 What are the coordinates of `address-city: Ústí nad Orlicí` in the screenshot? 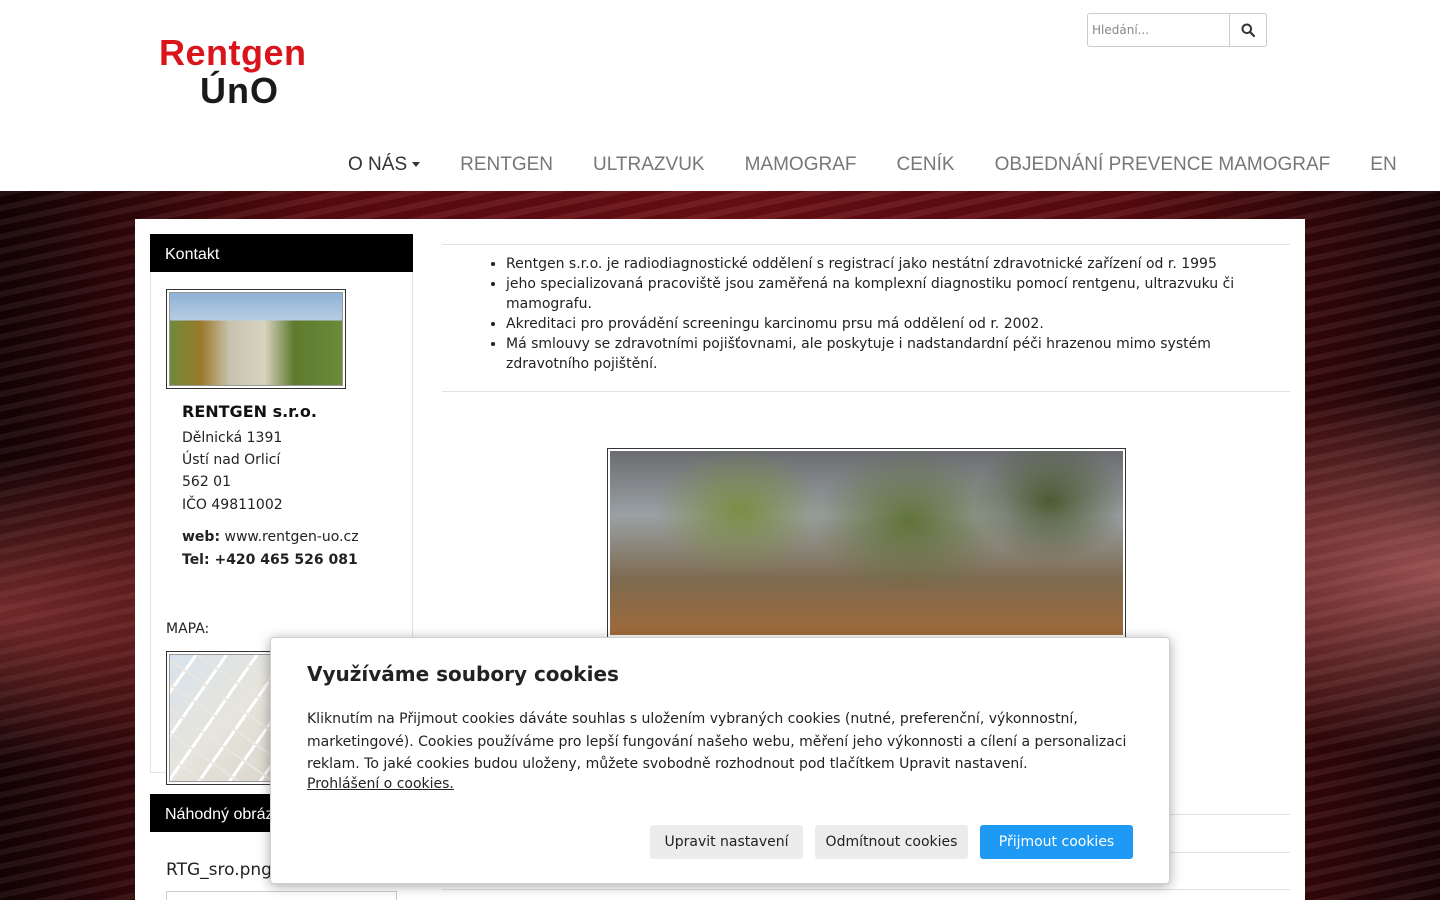 It's located at (231, 460).